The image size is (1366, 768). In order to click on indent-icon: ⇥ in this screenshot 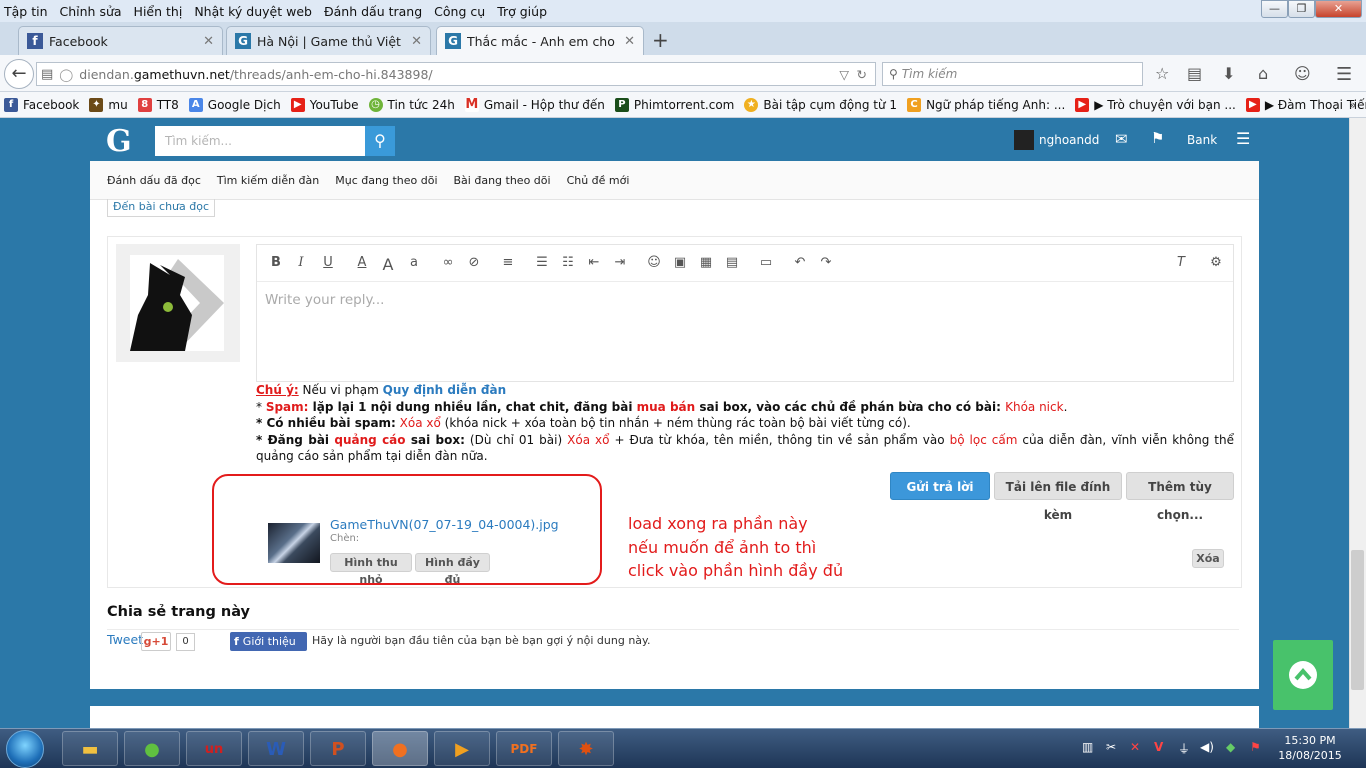, I will do `click(620, 262)`.